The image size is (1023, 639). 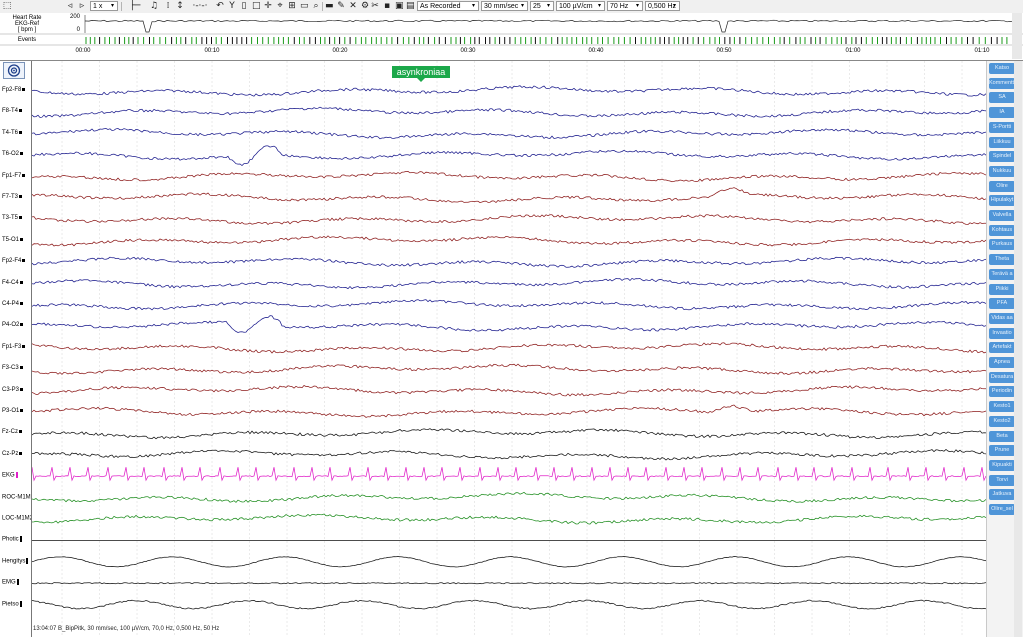 What do you see at coordinates (662, 6) in the screenshot?
I see `low-filter-select: 0,500 Hz ▾` at bounding box center [662, 6].